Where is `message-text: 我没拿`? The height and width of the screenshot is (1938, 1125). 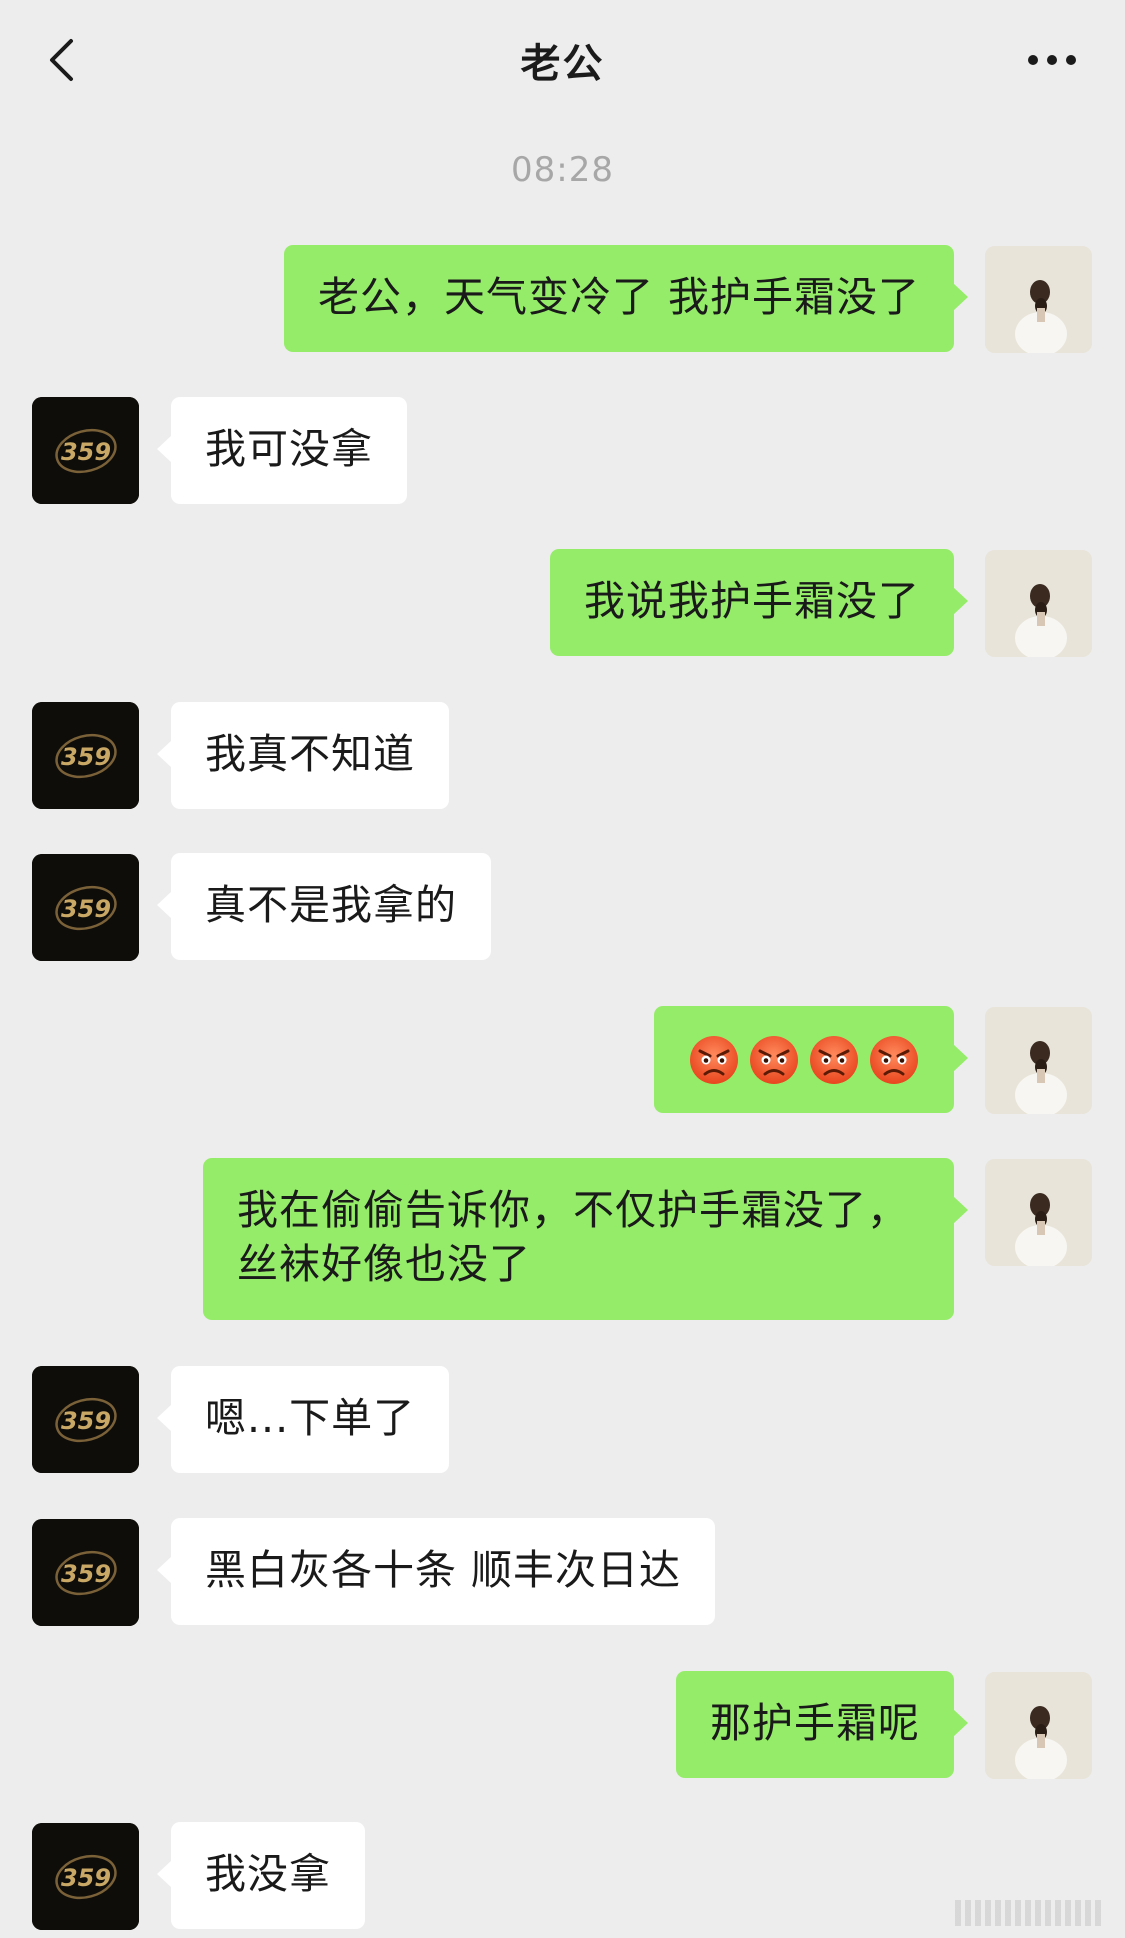 message-text: 我没拿 is located at coordinates (268, 1874).